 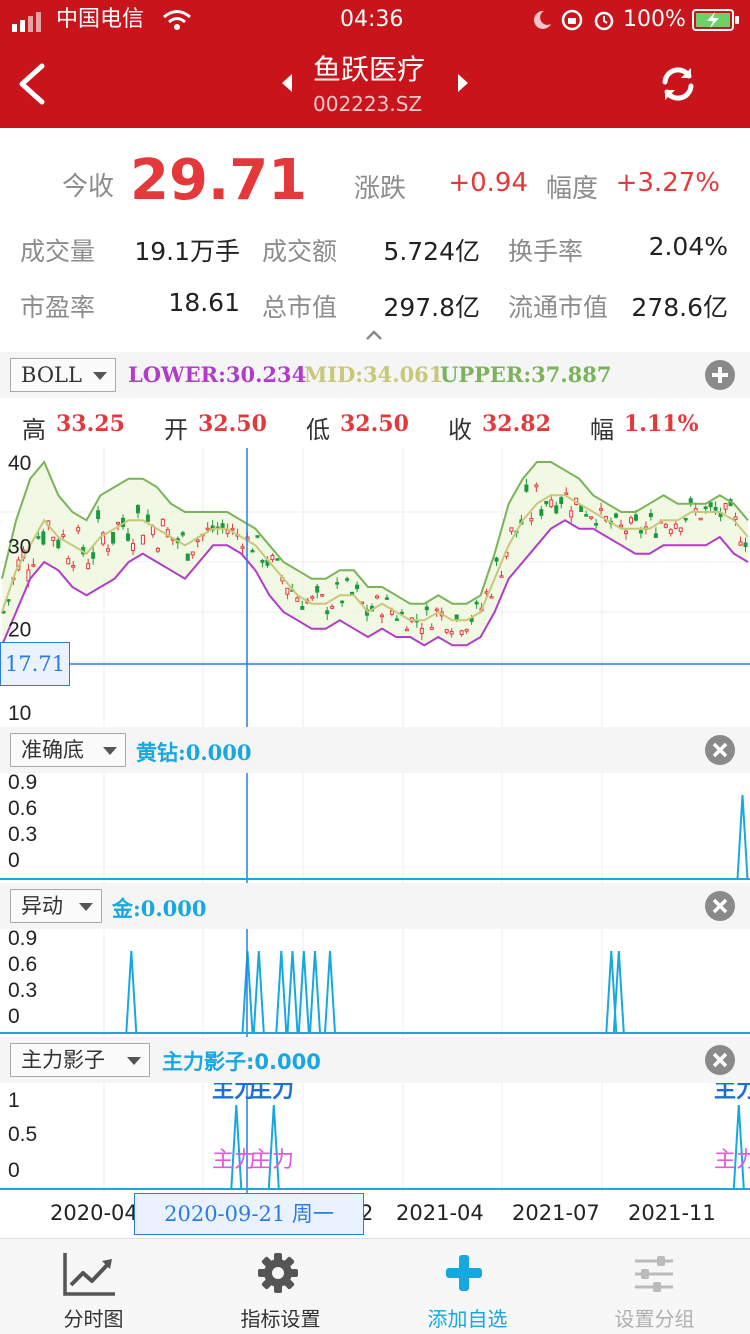 What do you see at coordinates (187, 251) in the screenshot?
I see `volume-value: 19.1万手` at bounding box center [187, 251].